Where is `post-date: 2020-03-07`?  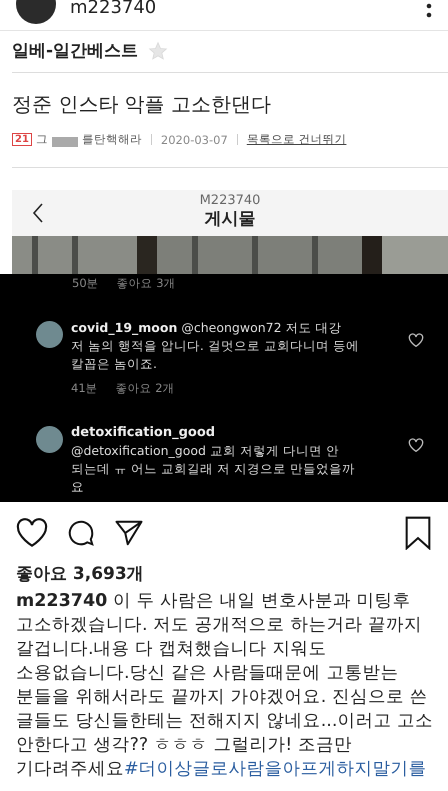 post-date: 2020-03-07 is located at coordinates (194, 139).